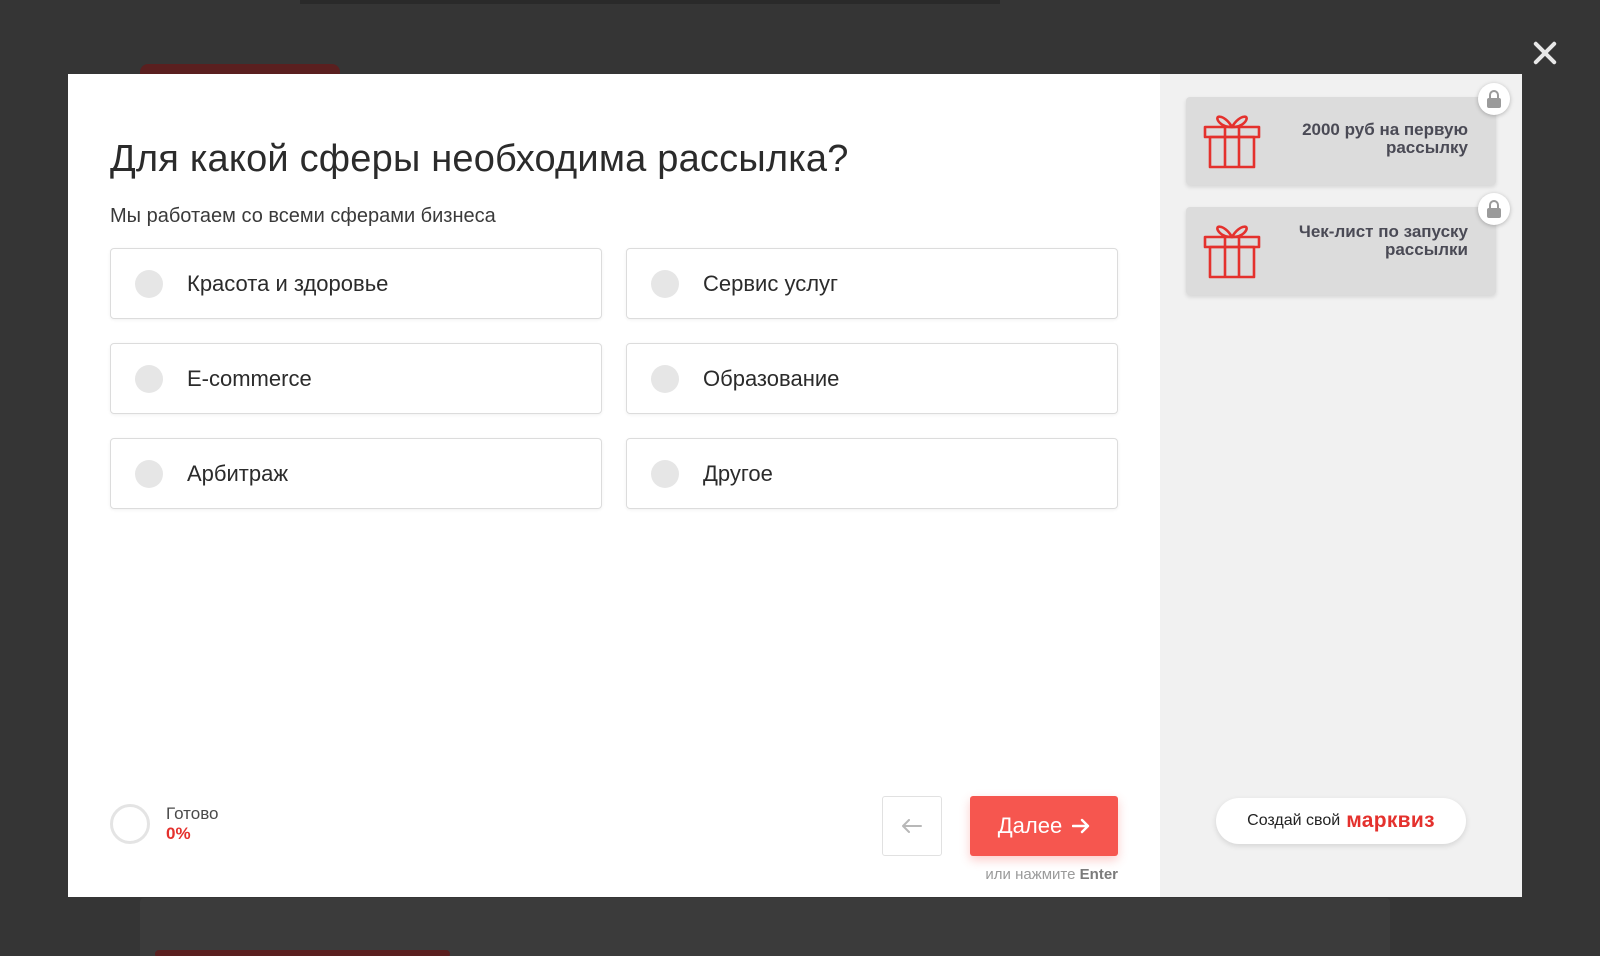  I want to click on option-label: Арбитраж, so click(238, 473).